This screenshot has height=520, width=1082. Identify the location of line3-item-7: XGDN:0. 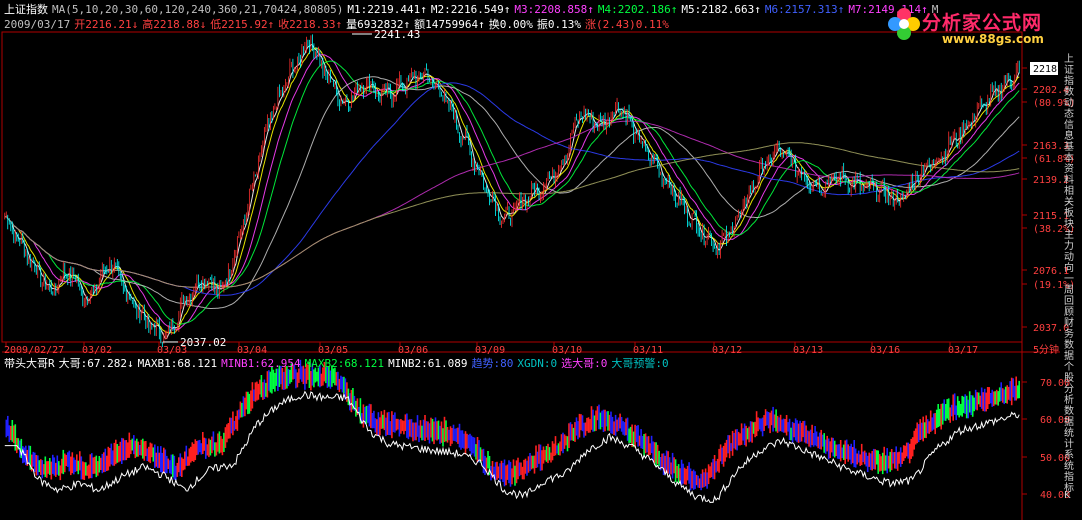
(537, 363).